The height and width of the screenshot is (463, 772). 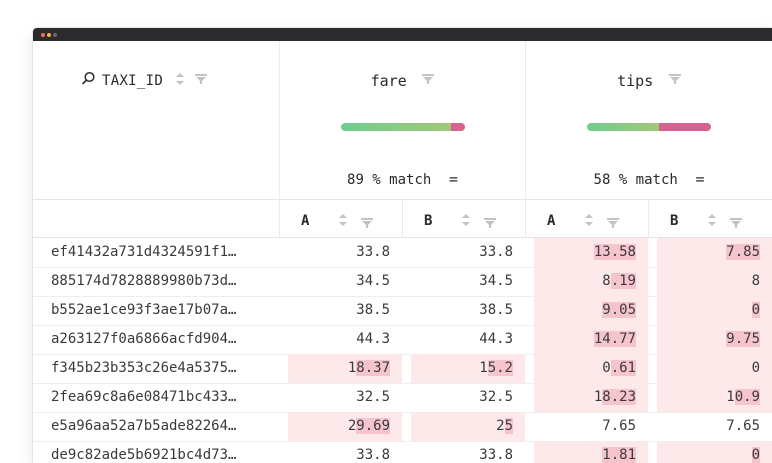 I want to click on fare-column-title: fare, so click(x=388, y=81).